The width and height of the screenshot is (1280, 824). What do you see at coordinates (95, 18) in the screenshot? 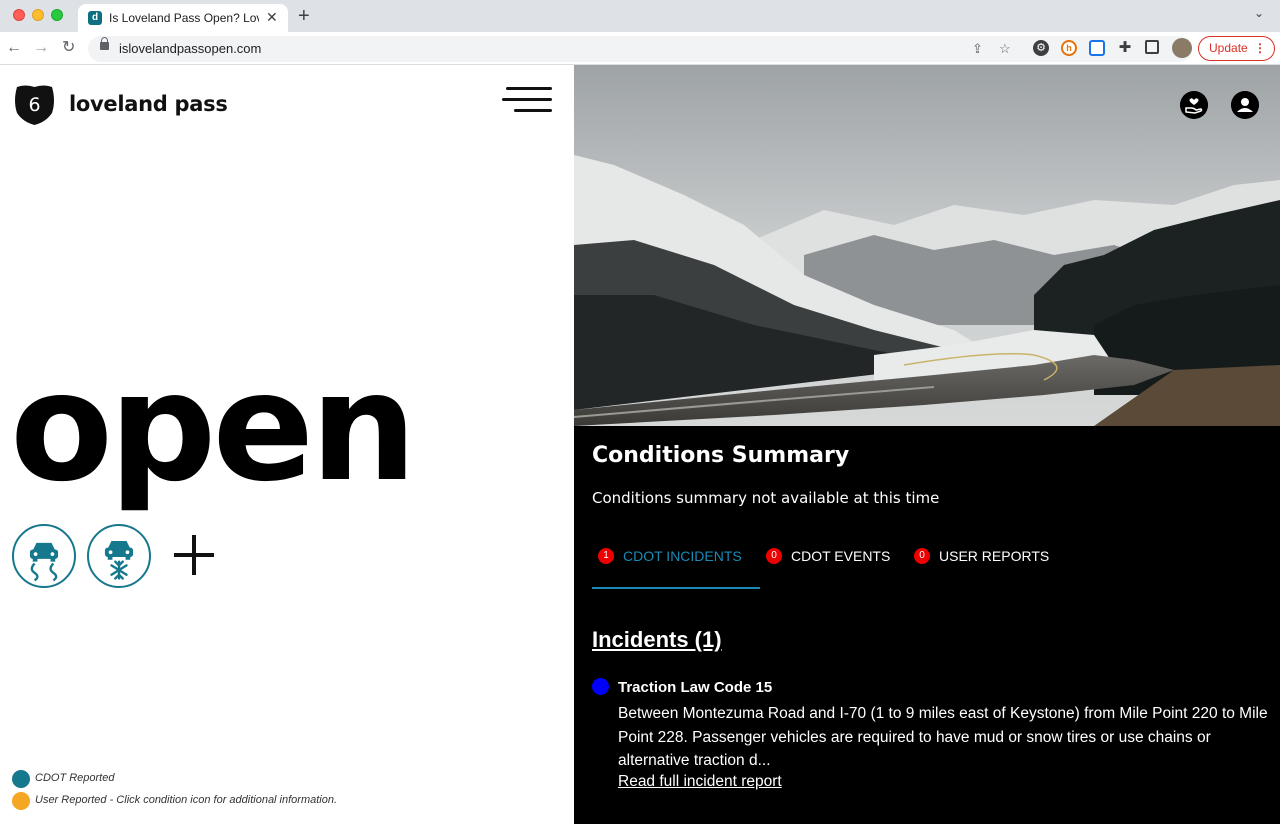
I see `site-favicon-icon: d` at bounding box center [95, 18].